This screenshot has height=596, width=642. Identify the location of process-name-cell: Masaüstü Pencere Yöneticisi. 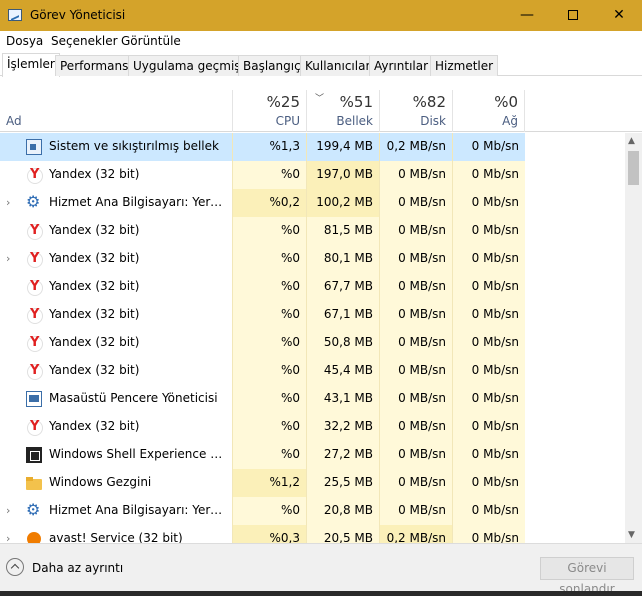
(116, 399).